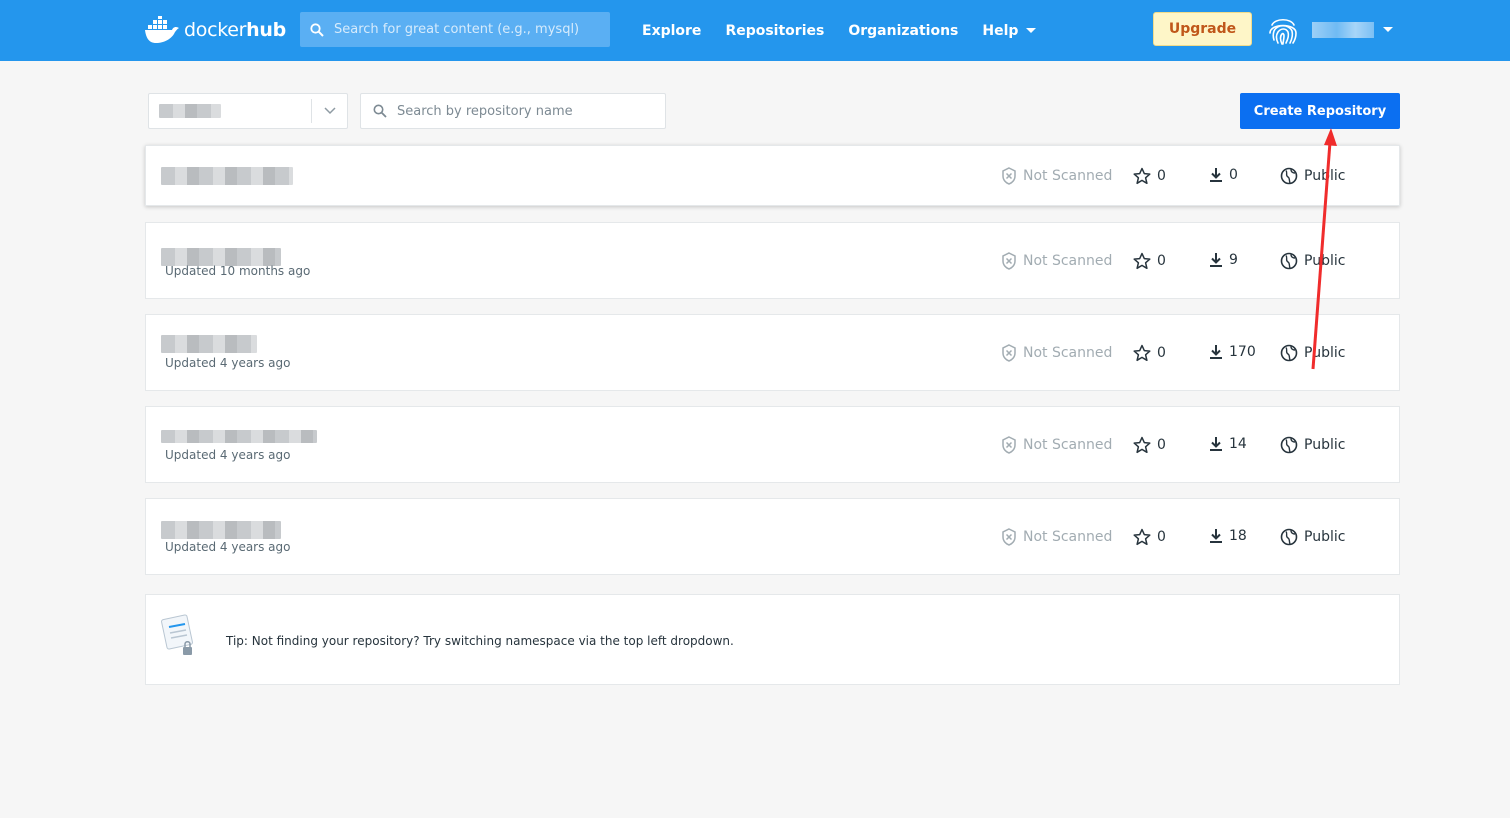 Image resolution: width=1510 pixels, height=818 pixels. What do you see at coordinates (1202, 29) in the screenshot?
I see `upgrade-button: Upgrade` at bounding box center [1202, 29].